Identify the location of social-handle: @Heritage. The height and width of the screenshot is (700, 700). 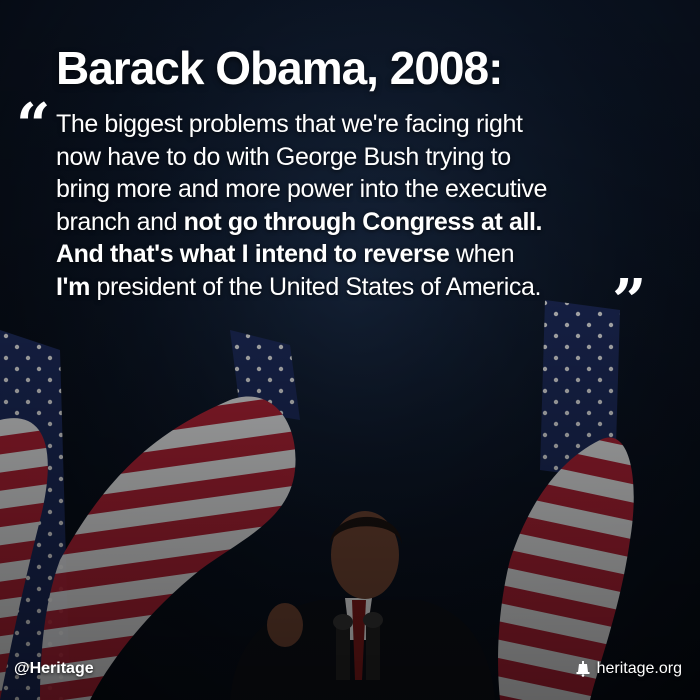
(54, 668).